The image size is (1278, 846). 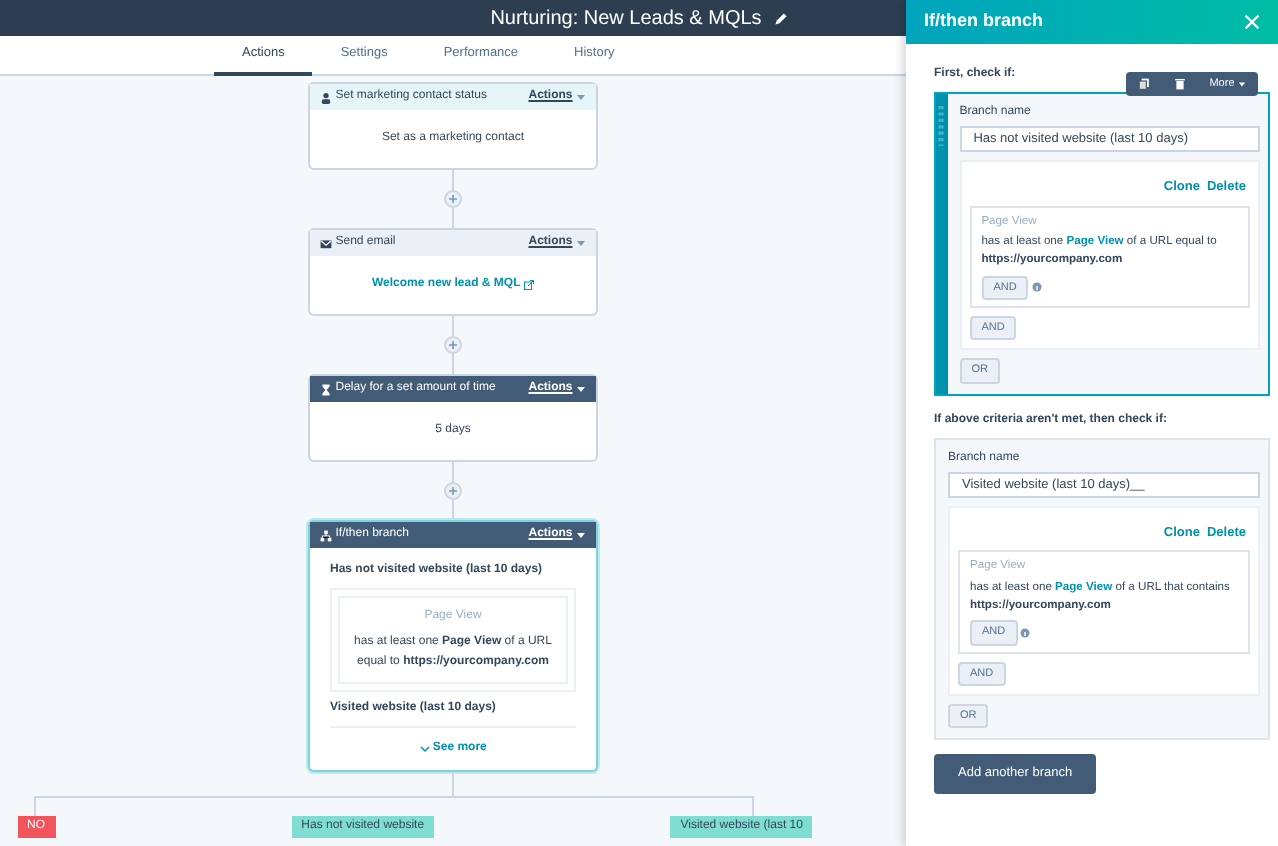 What do you see at coordinates (529, 285) in the screenshot?
I see `external-link-icon` at bounding box center [529, 285].